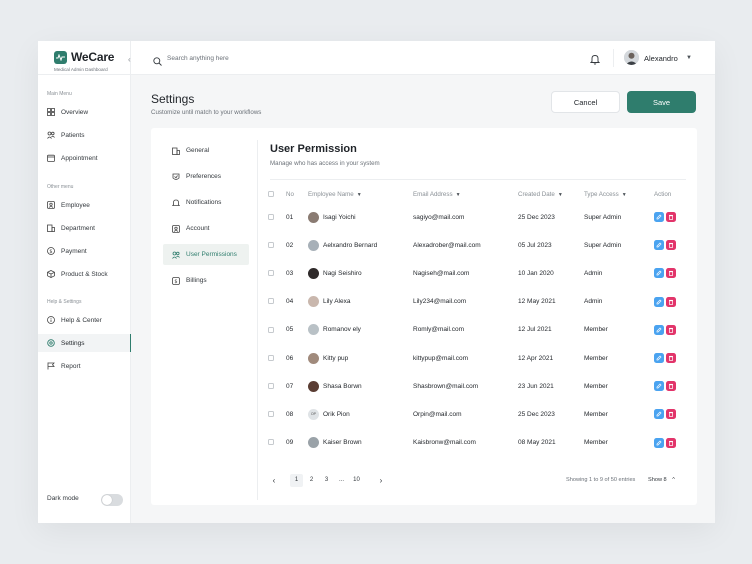 The image size is (752, 564). Describe the element at coordinates (206, 112) in the screenshot. I see `page-subtitle: Customize until match to your workflows` at that location.